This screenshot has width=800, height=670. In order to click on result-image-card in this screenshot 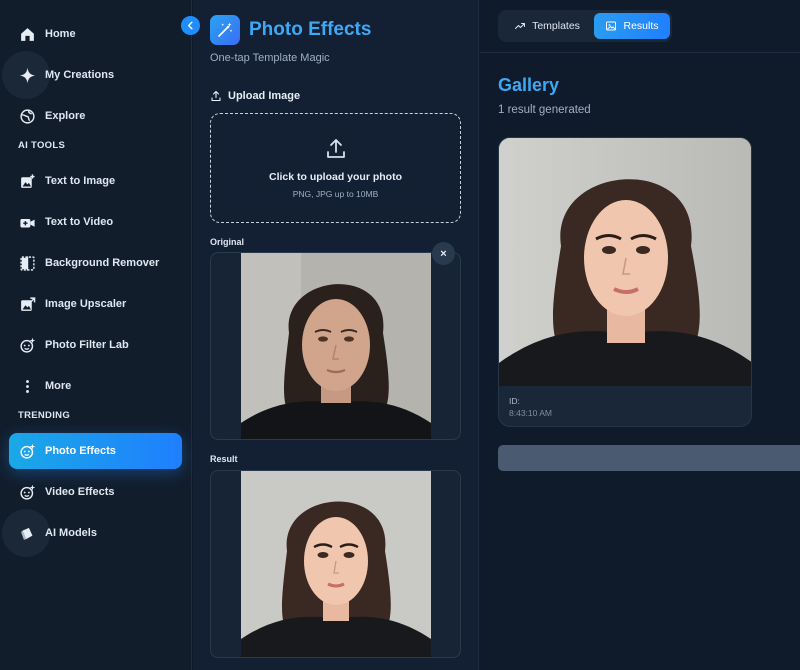, I will do `click(335, 564)`.